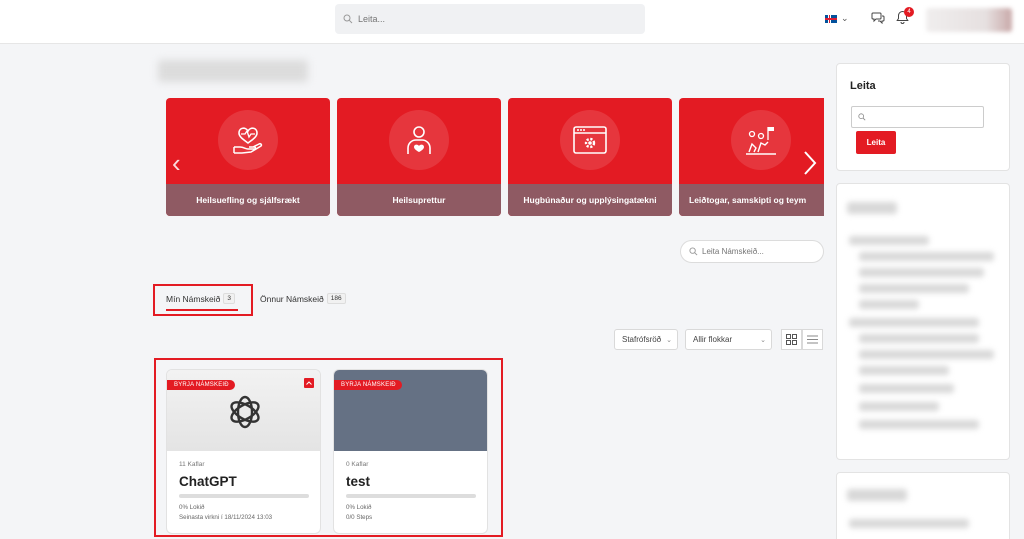 The height and width of the screenshot is (539, 1024). What do you see at coordinates (923, 321) in the screenshot?
I see `sidebar-blurred-widget` at bounding box center [923, 321].